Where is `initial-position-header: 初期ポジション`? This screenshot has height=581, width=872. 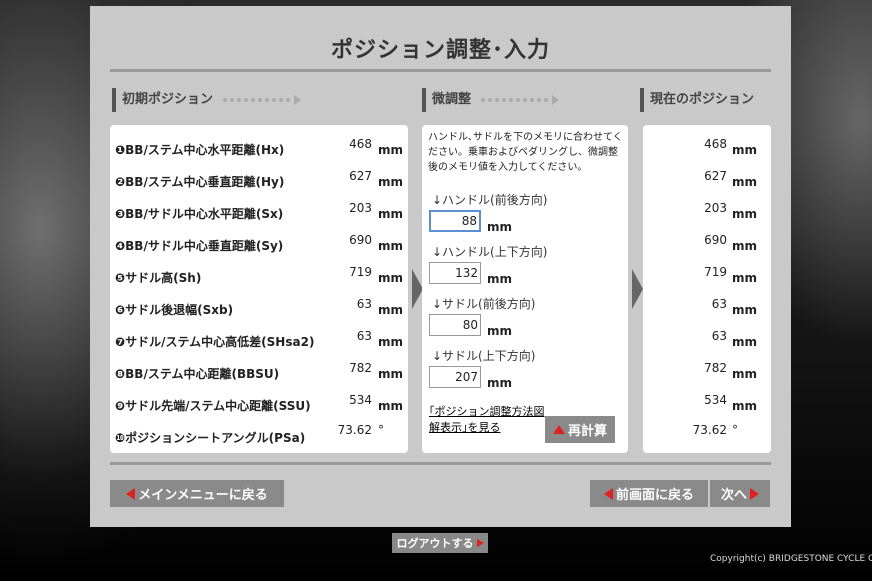 initial-position-header: 初期ポジション is located at coordinates (252, 100).